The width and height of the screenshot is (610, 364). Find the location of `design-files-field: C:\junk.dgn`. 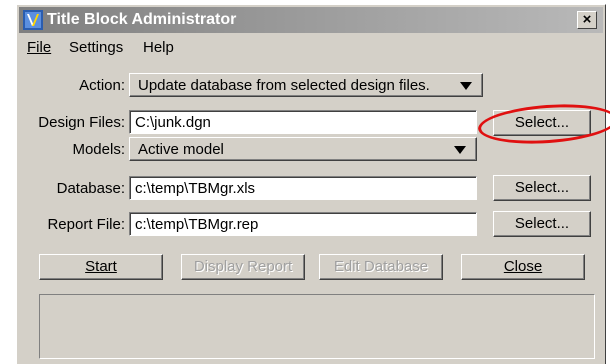

design-files-field: C:\junk.dgn is located at coordinates (303, 122).